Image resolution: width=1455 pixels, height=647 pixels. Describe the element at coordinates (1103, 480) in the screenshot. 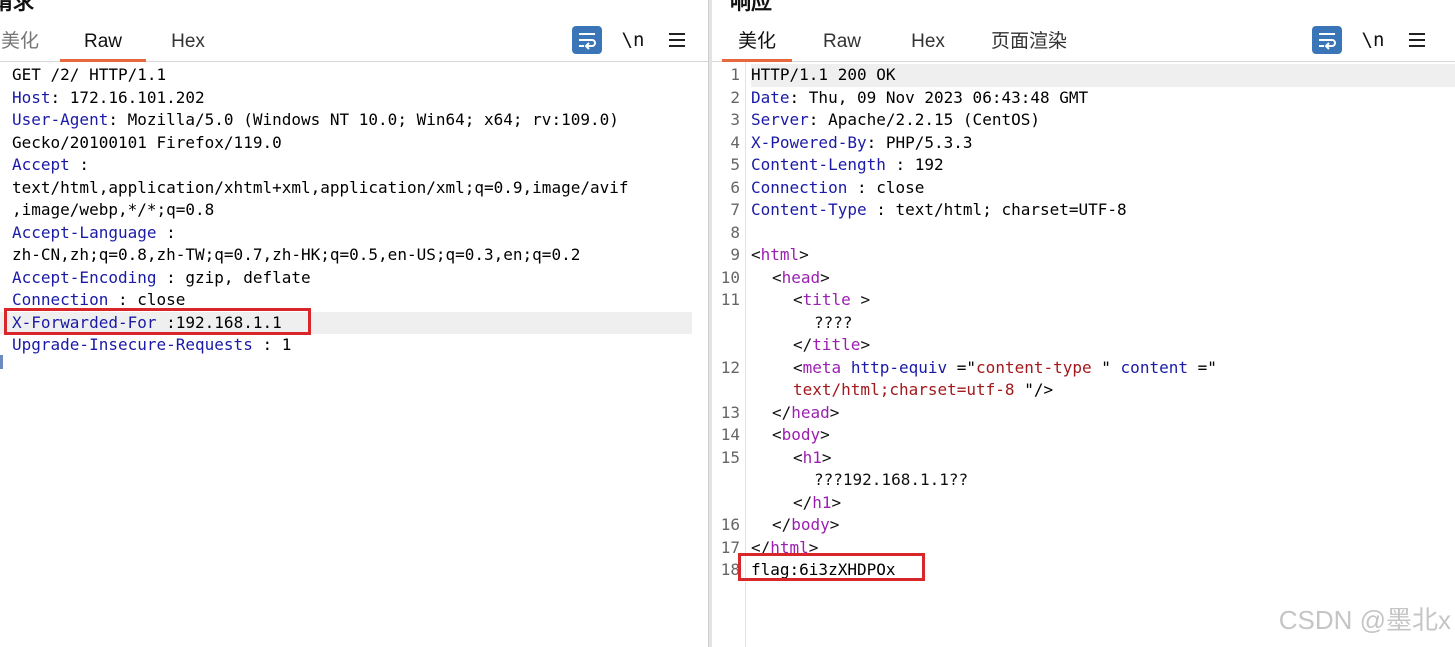

I see `code-line: ???192.168.1.1??` at that location.